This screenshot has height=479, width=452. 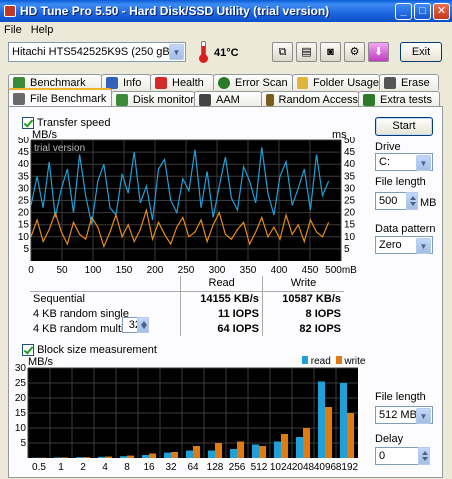 What do you see at coordinates (310, 99) in the screenshot?
I see `tab-random-access: Random Access` at bounding box center [310, 99].